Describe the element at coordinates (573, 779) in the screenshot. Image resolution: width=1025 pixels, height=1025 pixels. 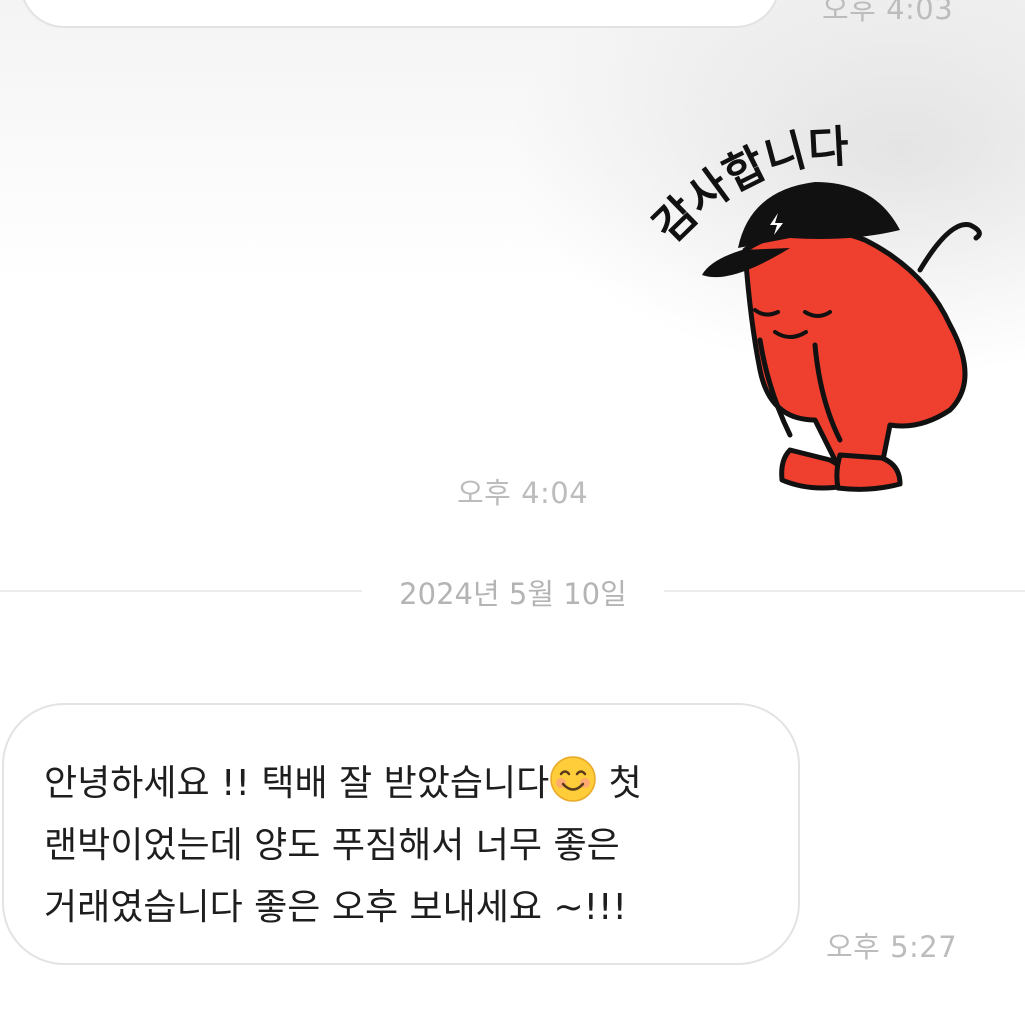
I see `smiling-face-emoji` at that location.